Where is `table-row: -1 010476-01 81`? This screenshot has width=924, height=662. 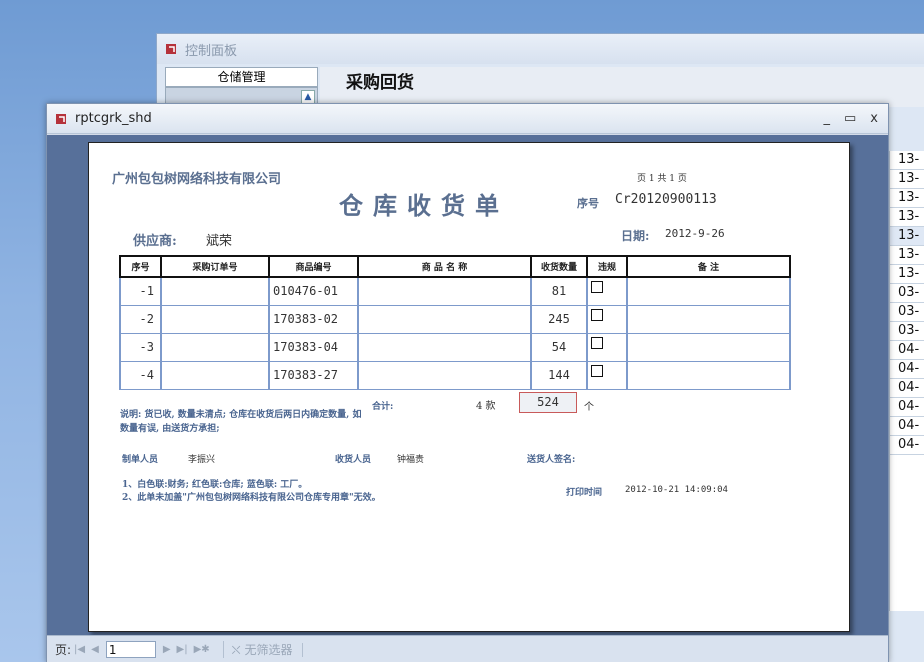
table-row: -1 010476-01 81 is located at coordinates (455, 291).